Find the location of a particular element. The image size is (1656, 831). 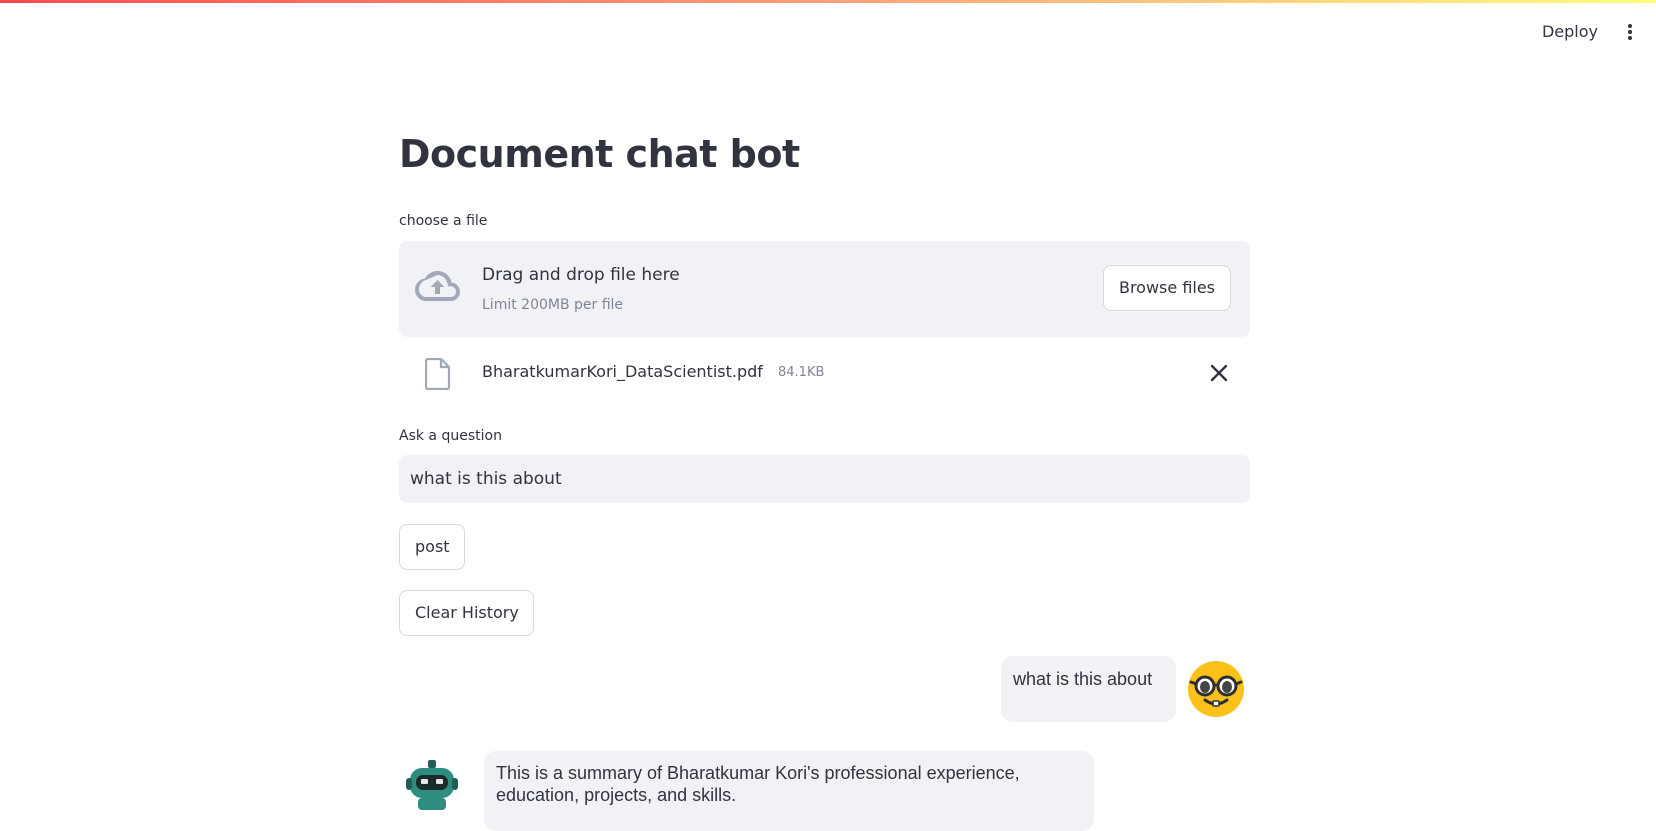

browse-files-button: Browse files is located at coordinates (1167, 288).